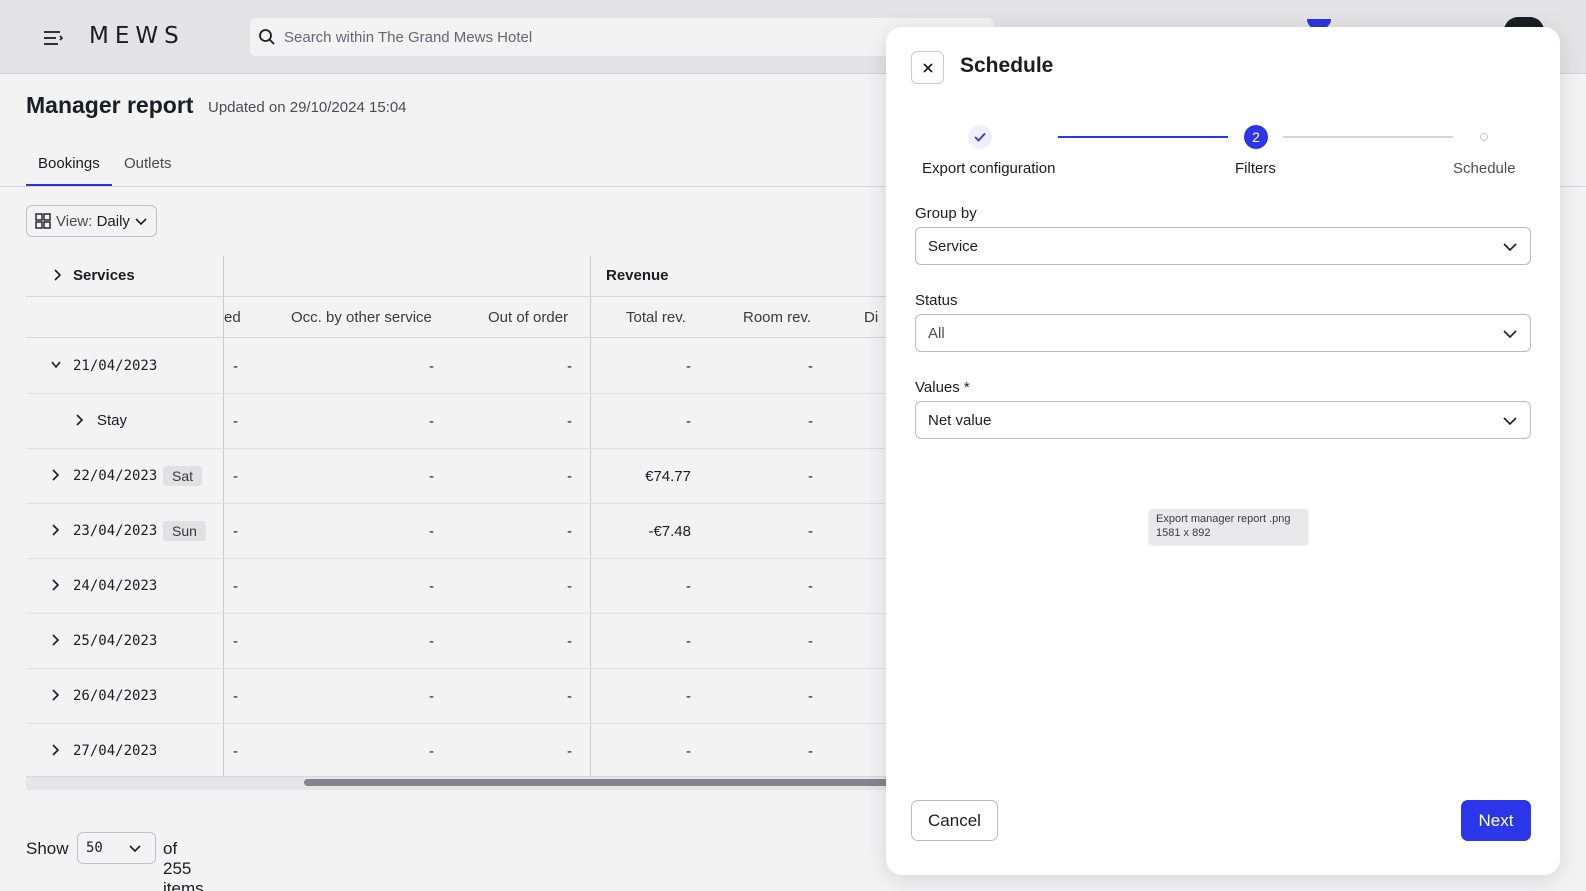 The width and height of the screenshot is (1586, 891). What do you see at coordinates (936, 333) in the screenshot?
I see `status-value: All` at bounding box center [936, 333].